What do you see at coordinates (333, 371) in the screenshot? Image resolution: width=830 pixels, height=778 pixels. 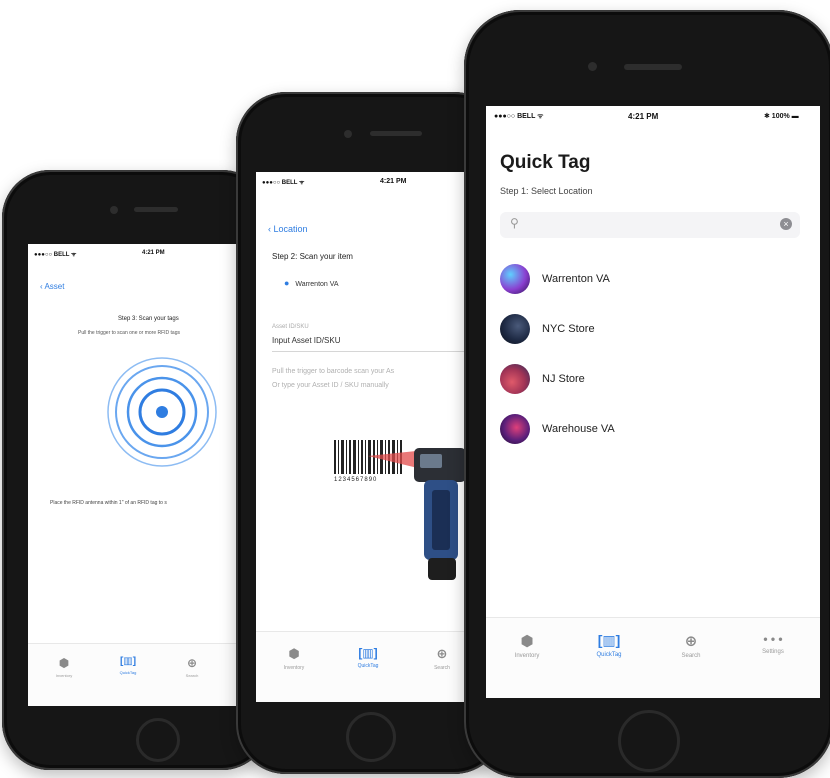 I see `hint-line-1: Pull the trigger to barcode scan your As` at bounding box center [333, 371].